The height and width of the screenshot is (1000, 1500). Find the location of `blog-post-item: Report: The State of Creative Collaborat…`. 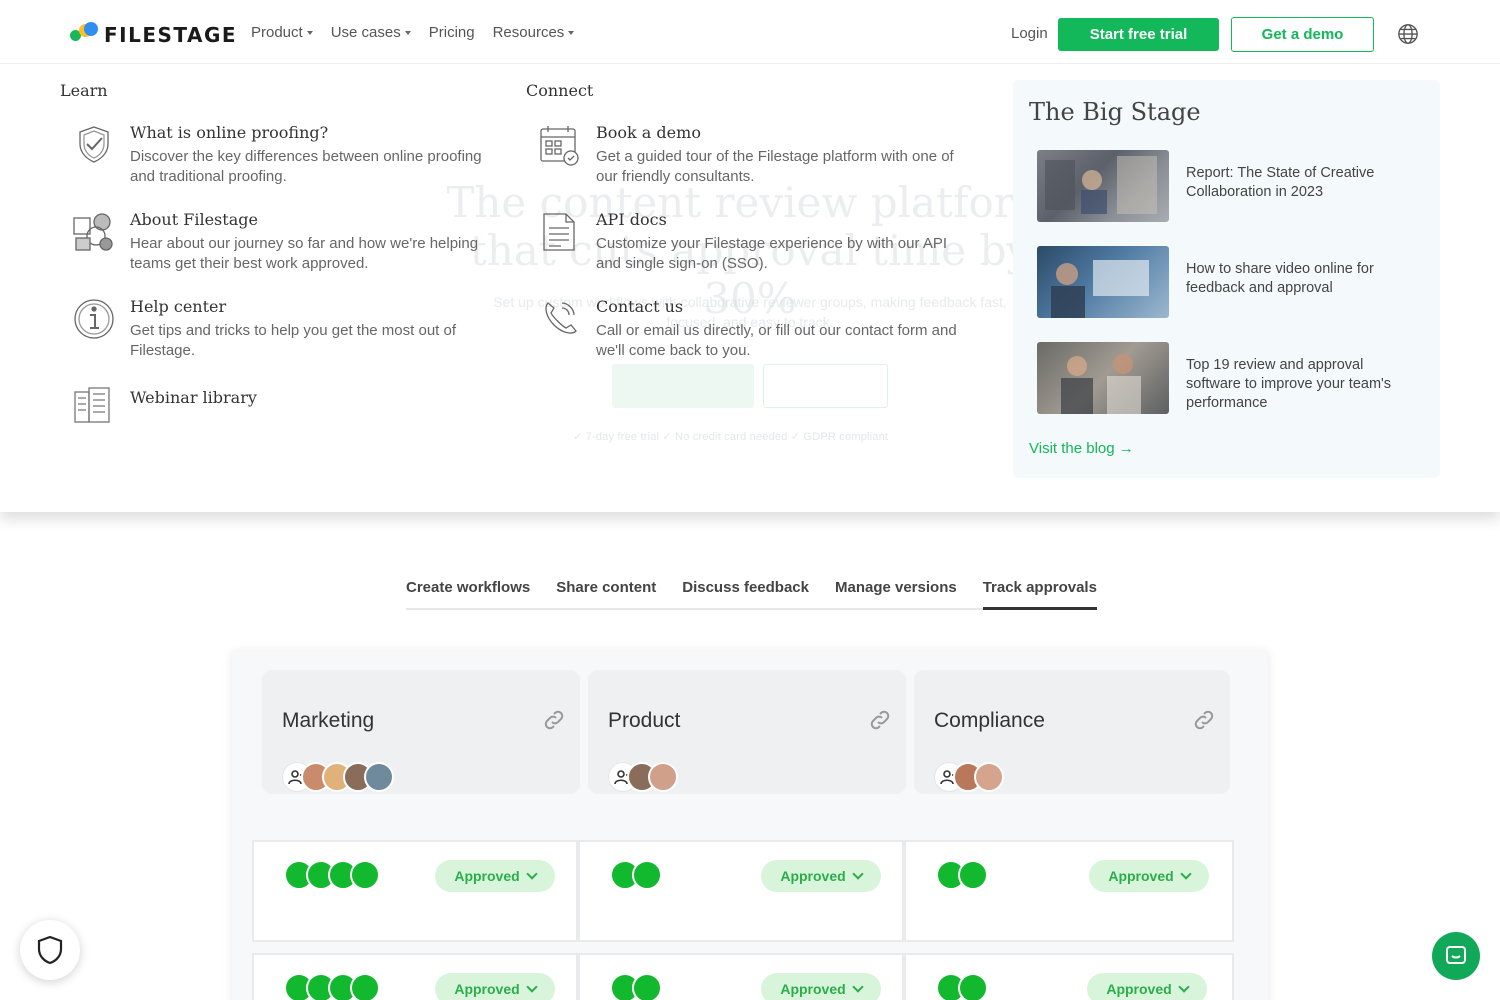

blog-post-item: Report: The State of Creative Collaborat… is located at coordinates (1227, 186).